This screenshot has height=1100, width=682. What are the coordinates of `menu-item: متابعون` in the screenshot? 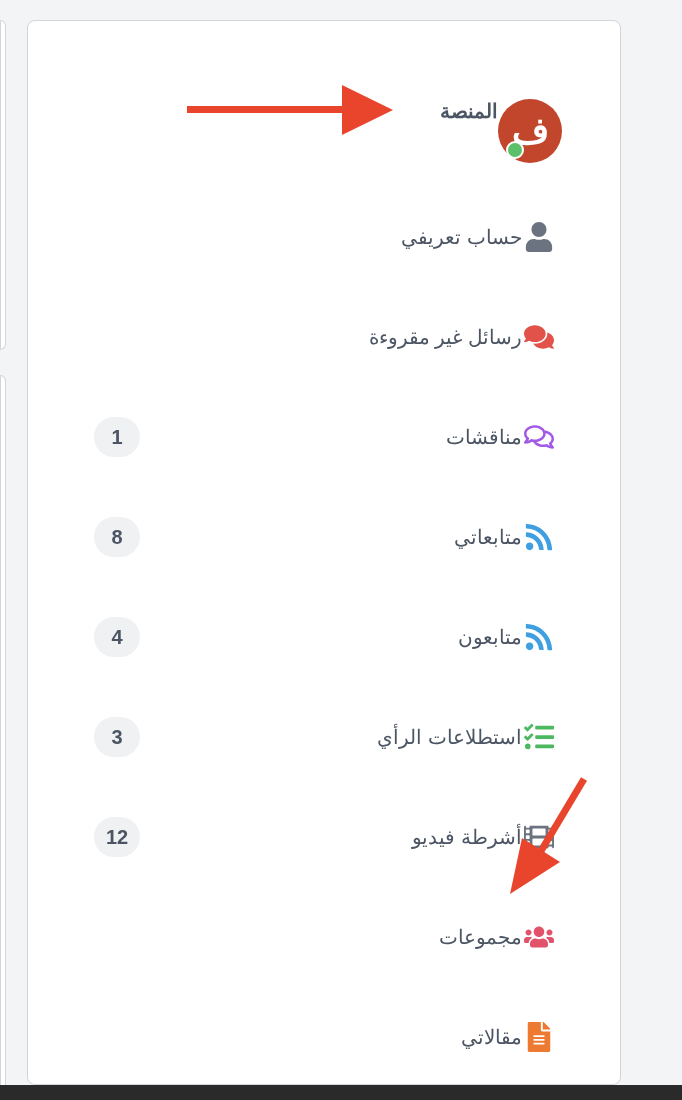 It's located at (510, 637).